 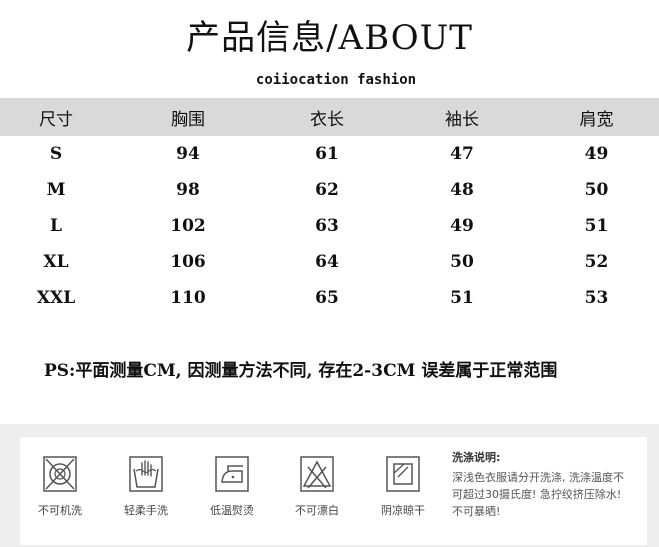 I want to click on care-item-line-dry-in-shade: 阴凉晾干, so click(x=403, y=486).